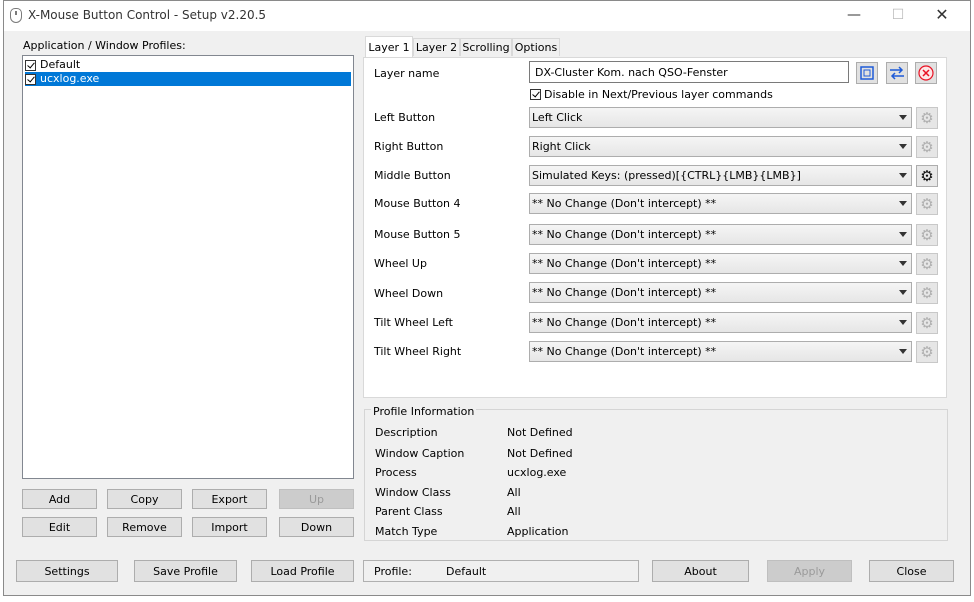 Image resolution: width=974 pixels, height=602 pixels. I want to click on tilt-wheel-right-settings-gear-icon: ⚙, so click(927, 352).